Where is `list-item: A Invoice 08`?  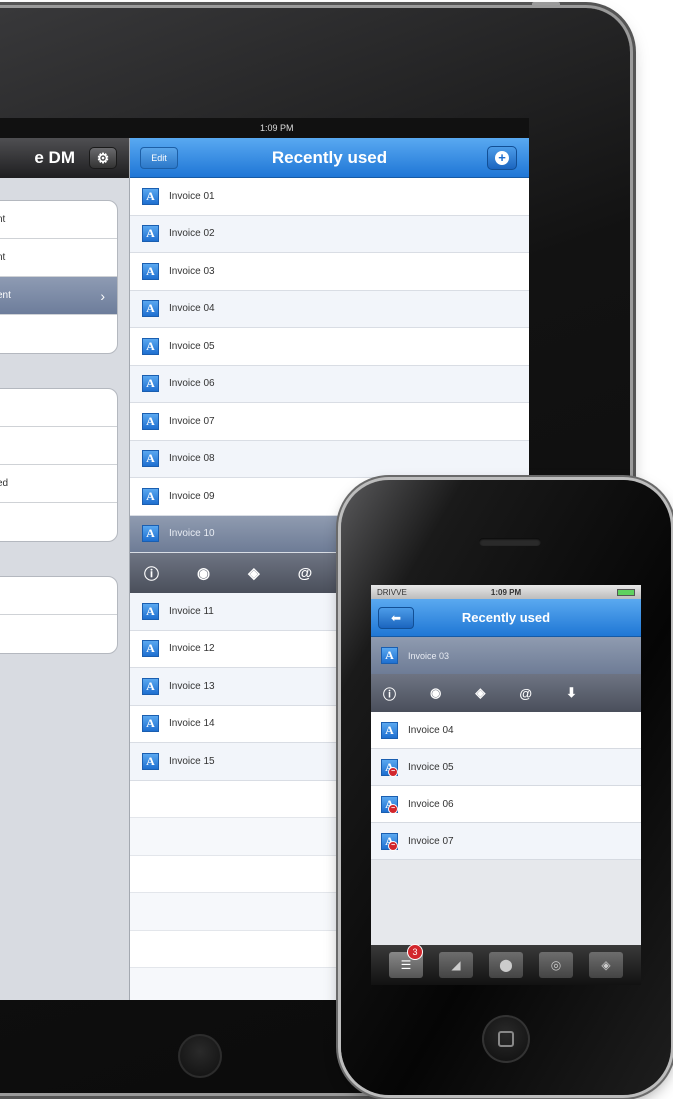 list-item: A Invoice 08 is located at coordinates (329, 459).